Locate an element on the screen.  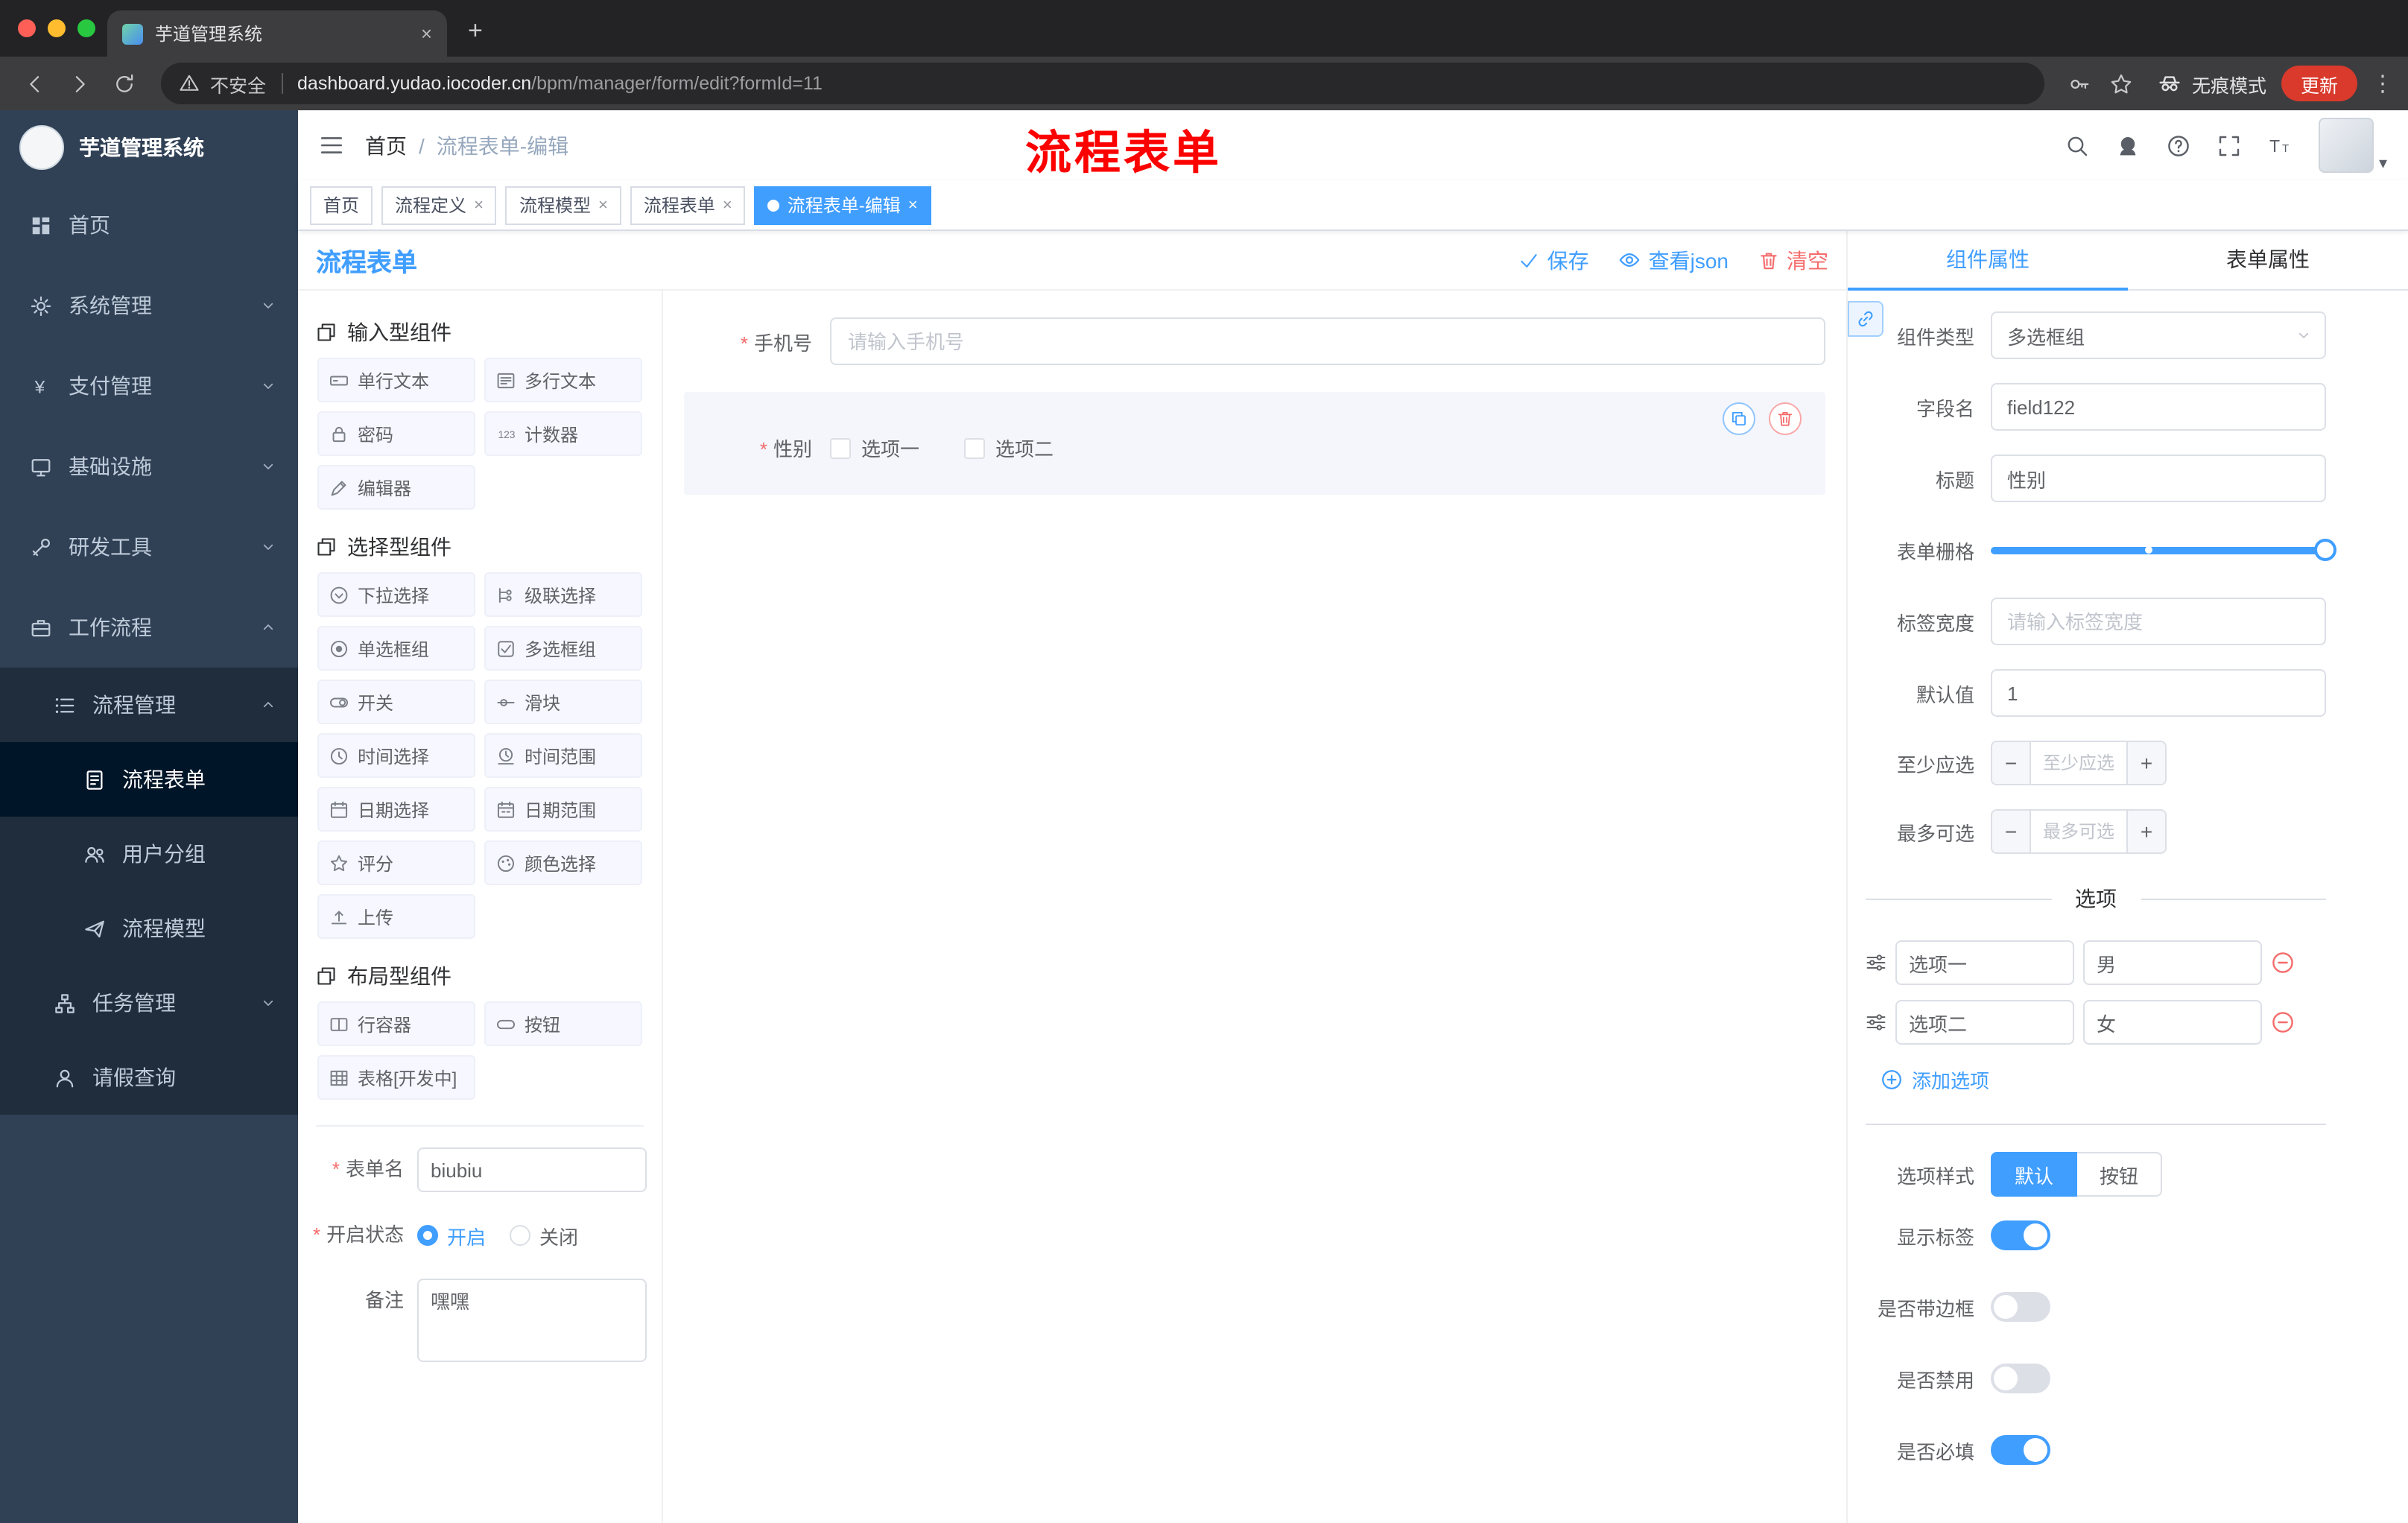
palette-item-time-picker: 时间选择 is located at coordinates (396, 756).